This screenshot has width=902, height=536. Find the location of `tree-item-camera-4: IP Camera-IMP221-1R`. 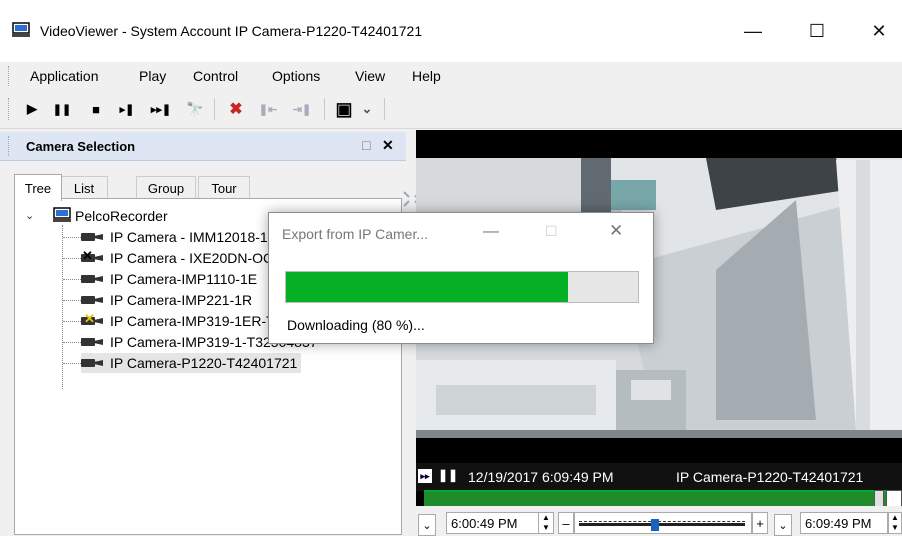

tree-item-camera-4: IP Camera-IMP221-1R is located at coordinates (166, 300).